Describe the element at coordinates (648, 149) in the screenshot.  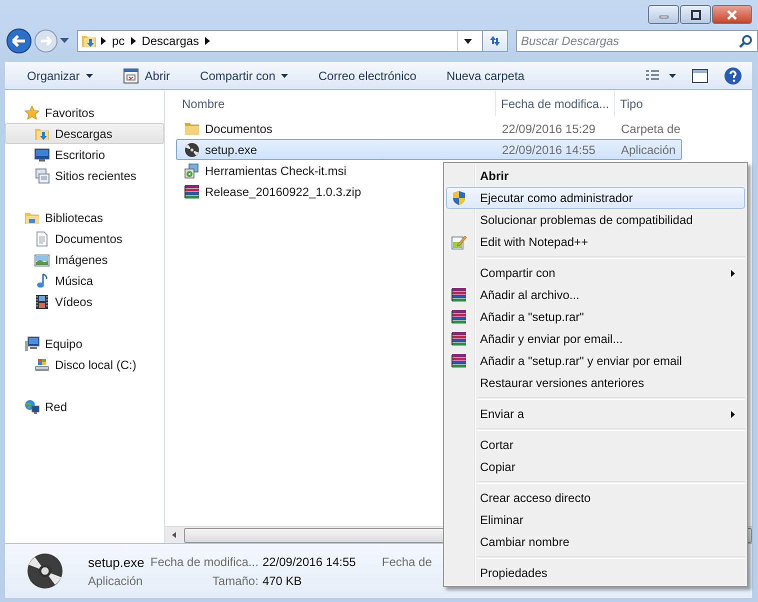
I see `type-cell-text: Aplicación` at that location.